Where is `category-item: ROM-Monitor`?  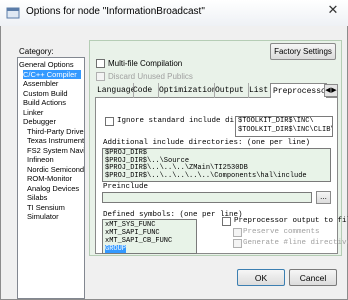
category-item: ROM-Monitor is located at coordinates (49, 178).